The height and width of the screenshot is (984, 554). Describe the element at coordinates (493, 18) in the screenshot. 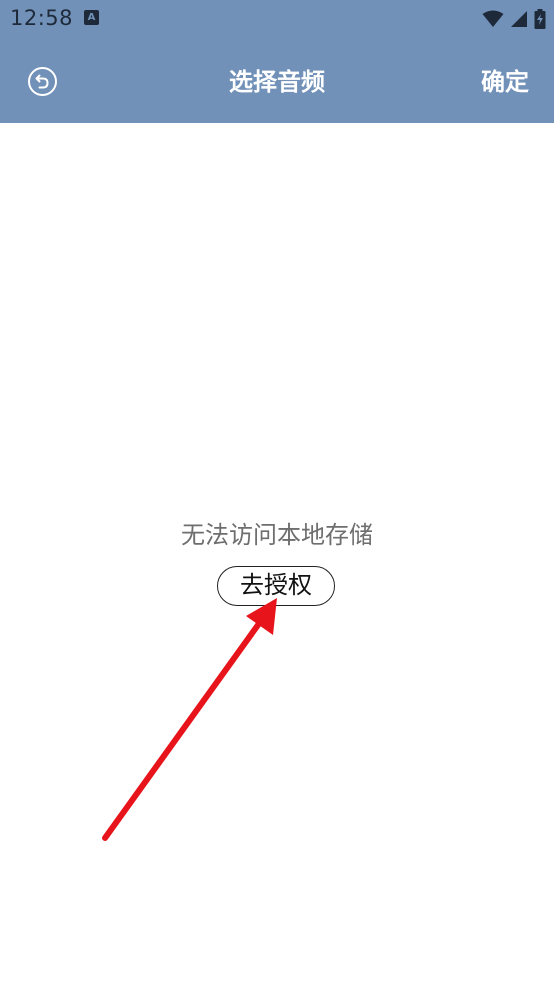

I see `wifi-icon` at that location.